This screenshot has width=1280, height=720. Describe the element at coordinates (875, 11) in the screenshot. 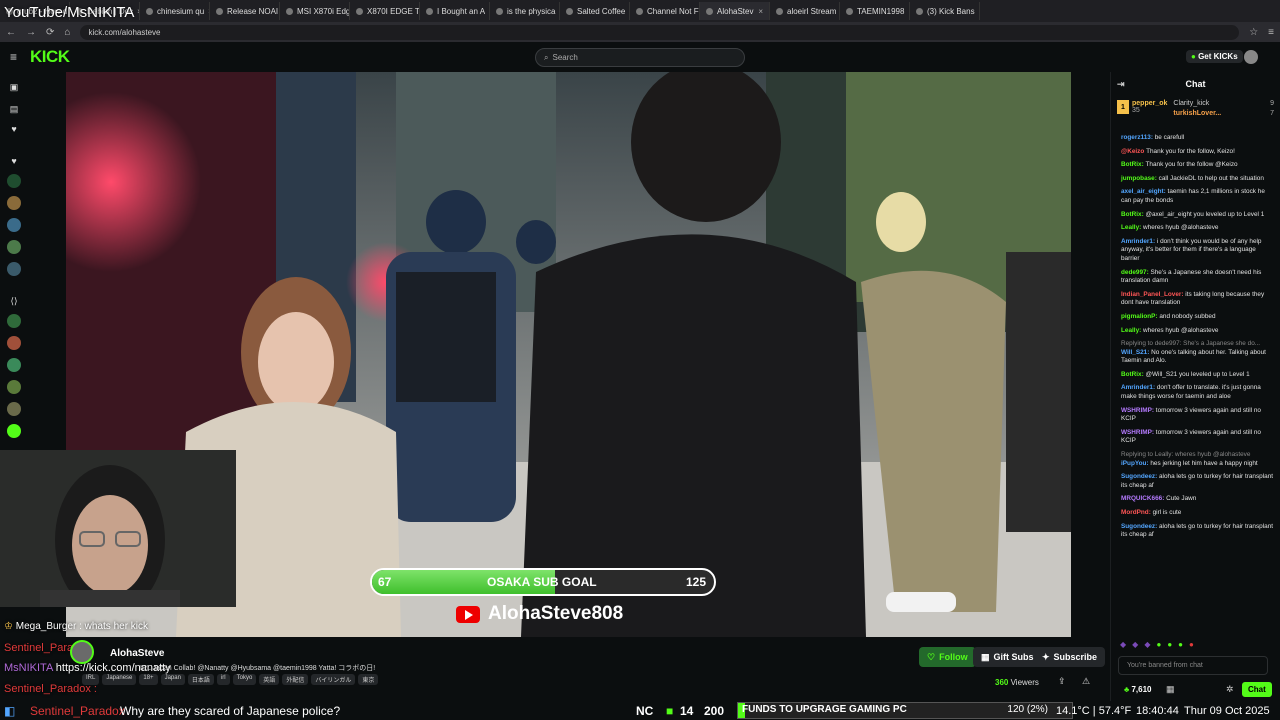

I see `browser-tab: TAEMIN1998×` at that location.